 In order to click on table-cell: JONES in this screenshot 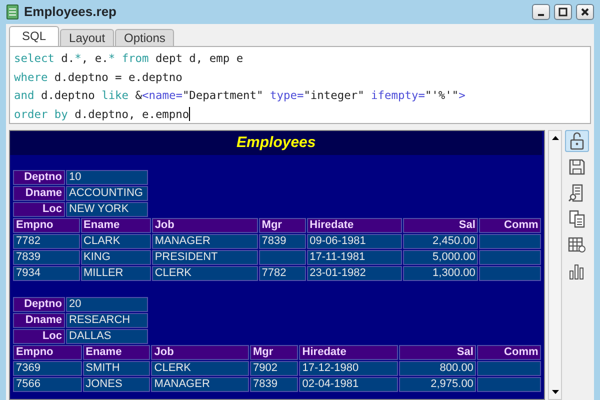, I will do `click(116, 384)`.